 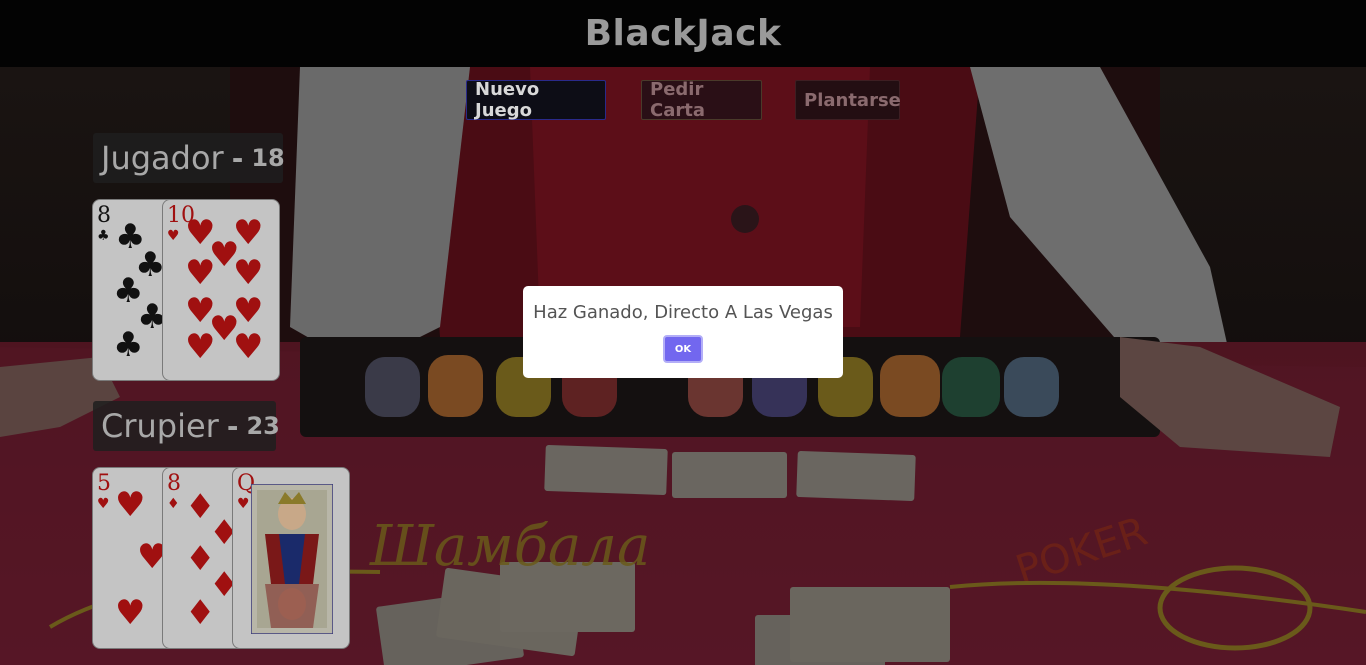 What do you see at coordinates (683, 349) in the screenshot?
I see `ok-button: OK` at bounding box center [683, 349].